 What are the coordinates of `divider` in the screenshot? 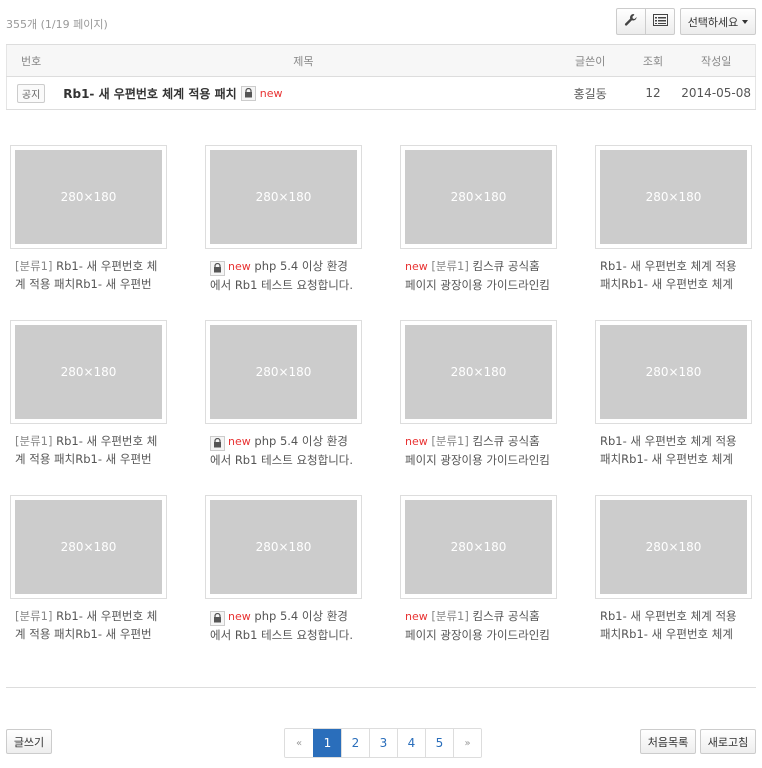 It's located at (381, 687).